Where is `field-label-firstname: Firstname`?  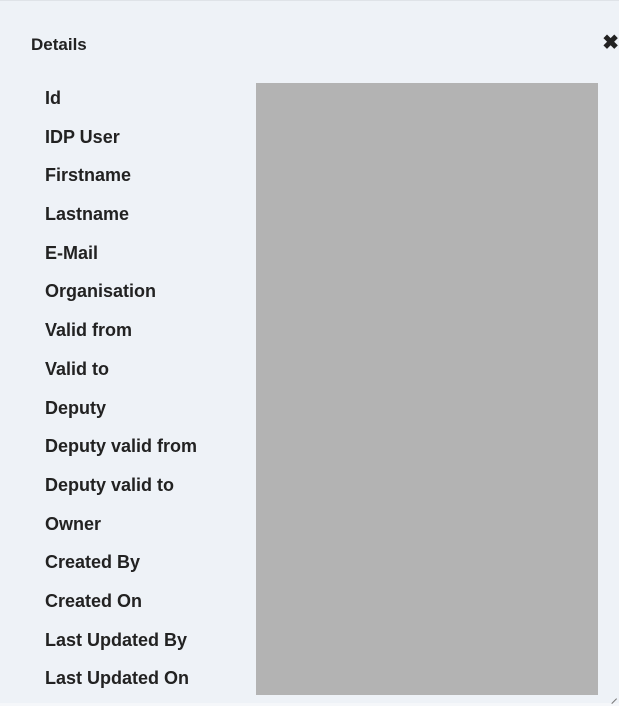 field-label-firstname: Firstname is located at coordinates (88, 175).